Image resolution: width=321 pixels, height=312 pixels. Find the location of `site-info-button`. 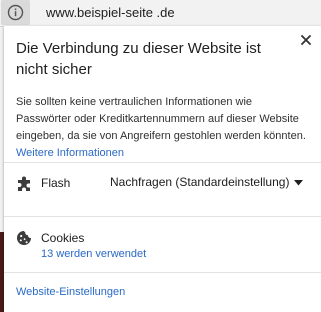

site-info-button is located at coordinates (15, 12).